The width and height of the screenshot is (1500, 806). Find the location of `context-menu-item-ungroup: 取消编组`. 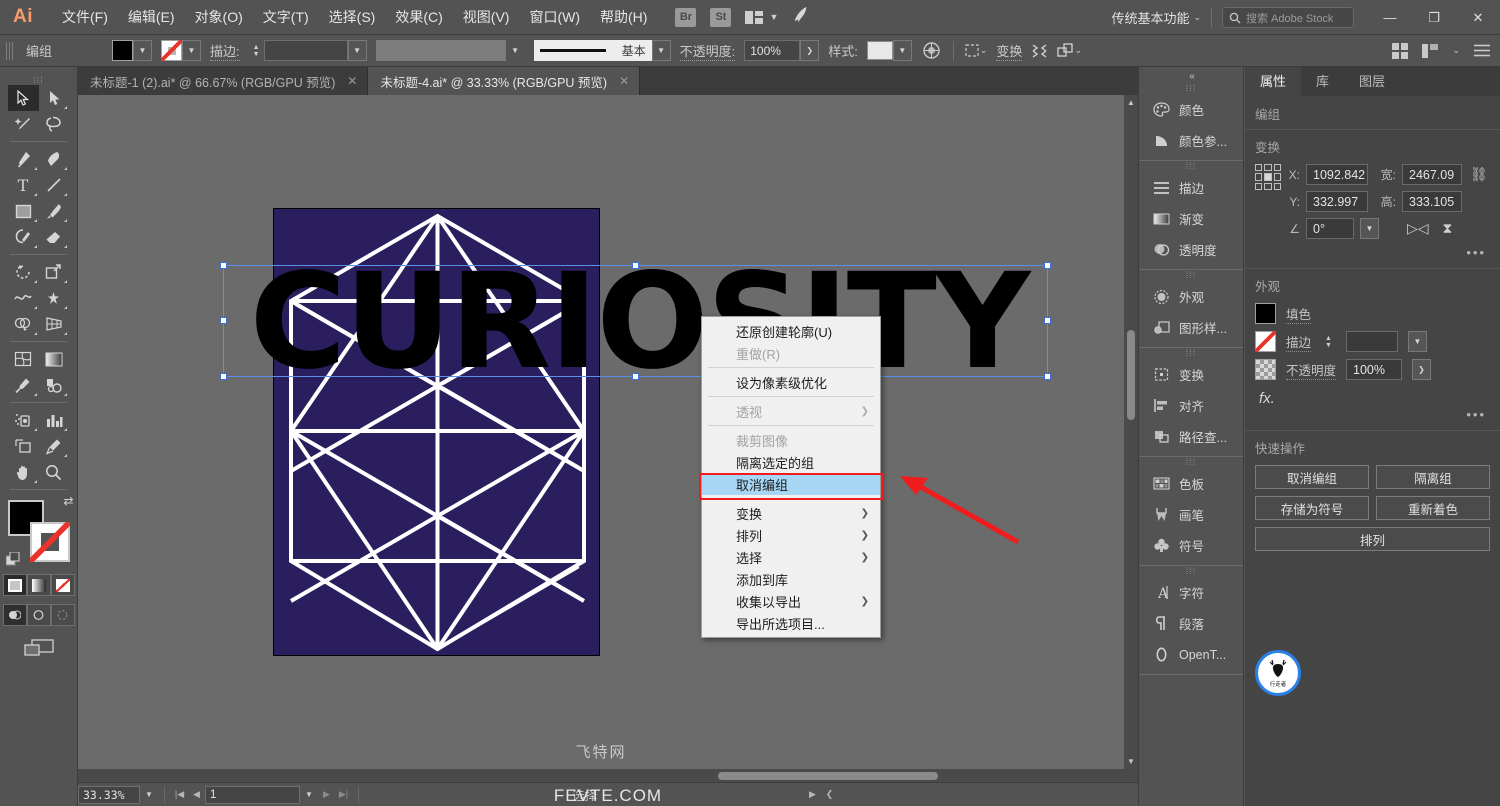

context-menu-item-ungroup: 取消编组 is located at coordinates (791, 484).